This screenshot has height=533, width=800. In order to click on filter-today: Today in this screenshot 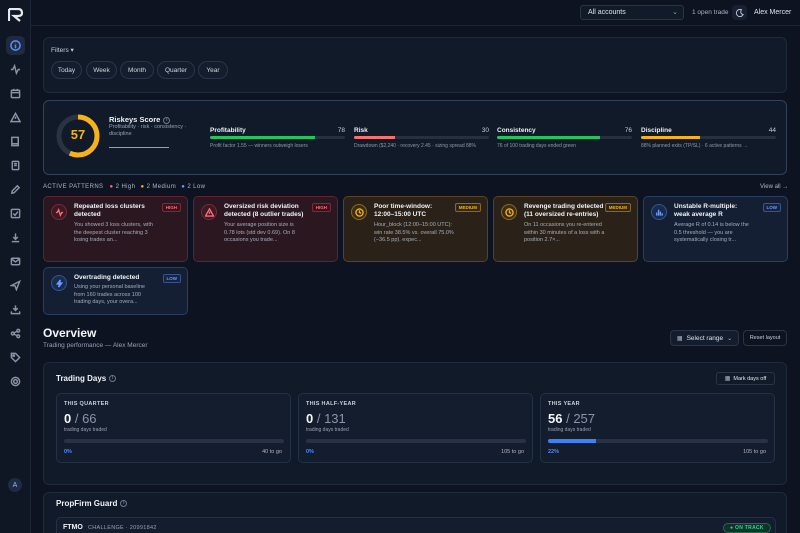, I will do `click(66, 70)`.